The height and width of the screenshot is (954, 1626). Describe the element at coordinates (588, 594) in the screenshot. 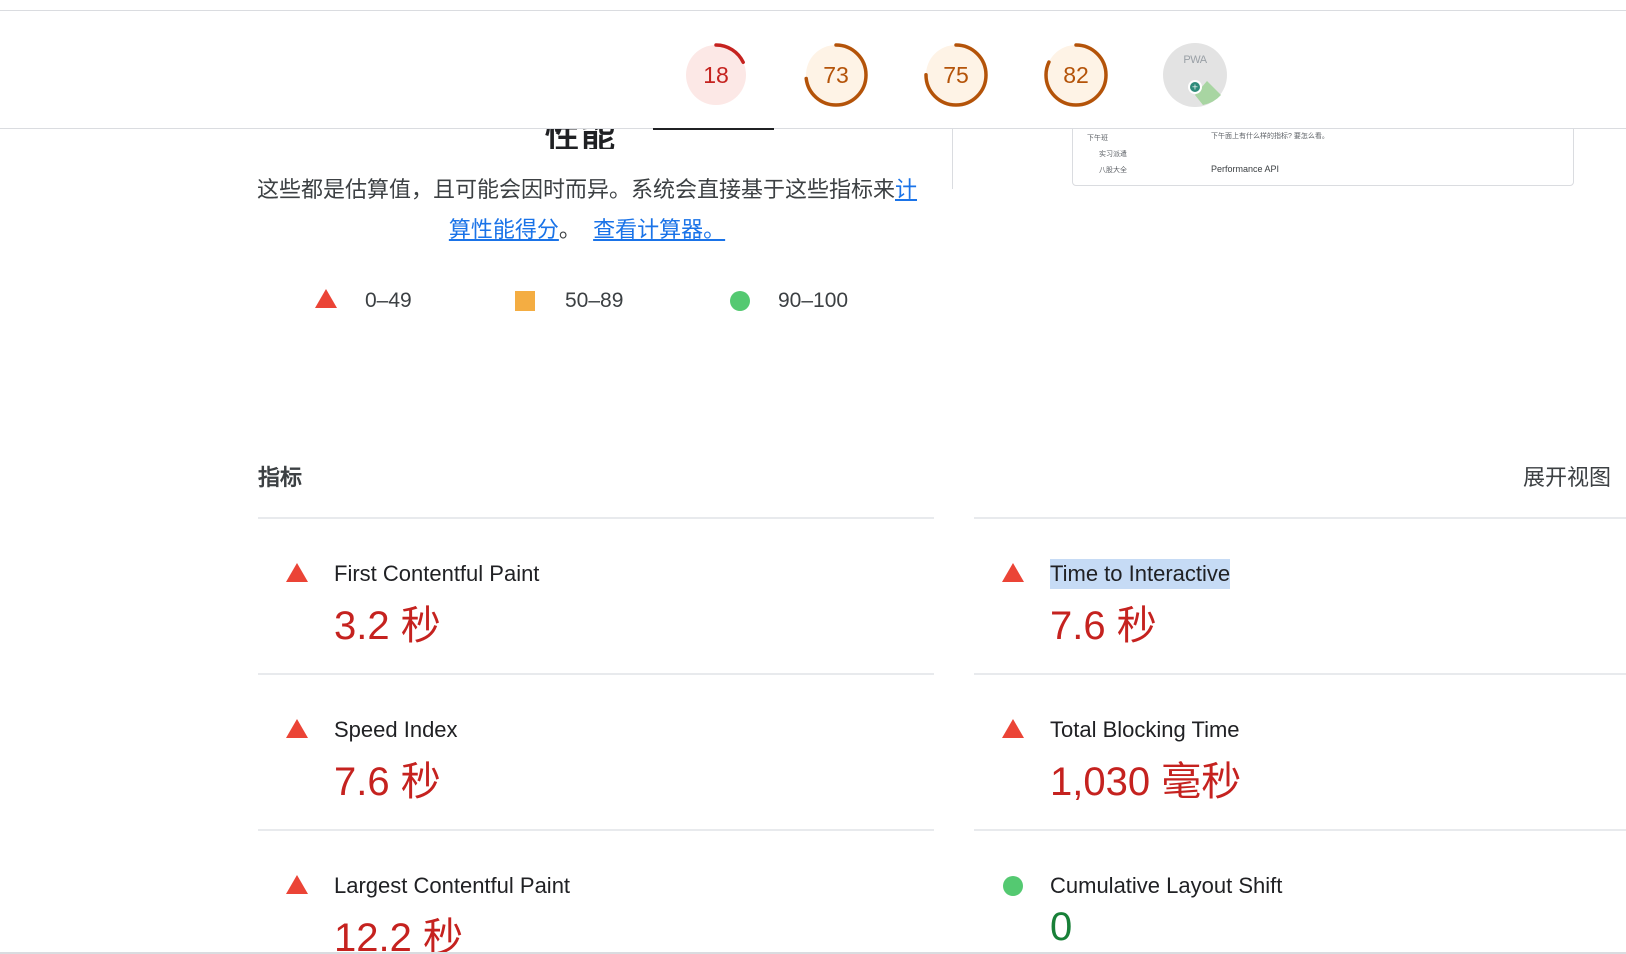

I see `metric-first-contentful-paint: First Contentful Paint 3.2 秒` at that location.